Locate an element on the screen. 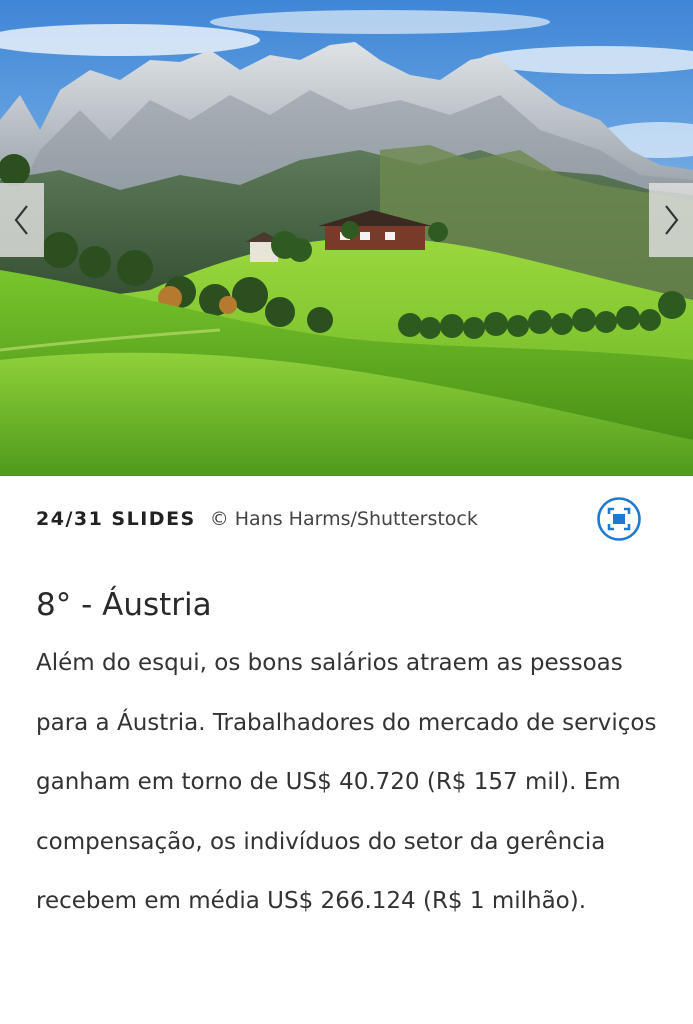 This screenshot has height=1024, width=693. fullscreen-icon is located at coordinates (619, 519).